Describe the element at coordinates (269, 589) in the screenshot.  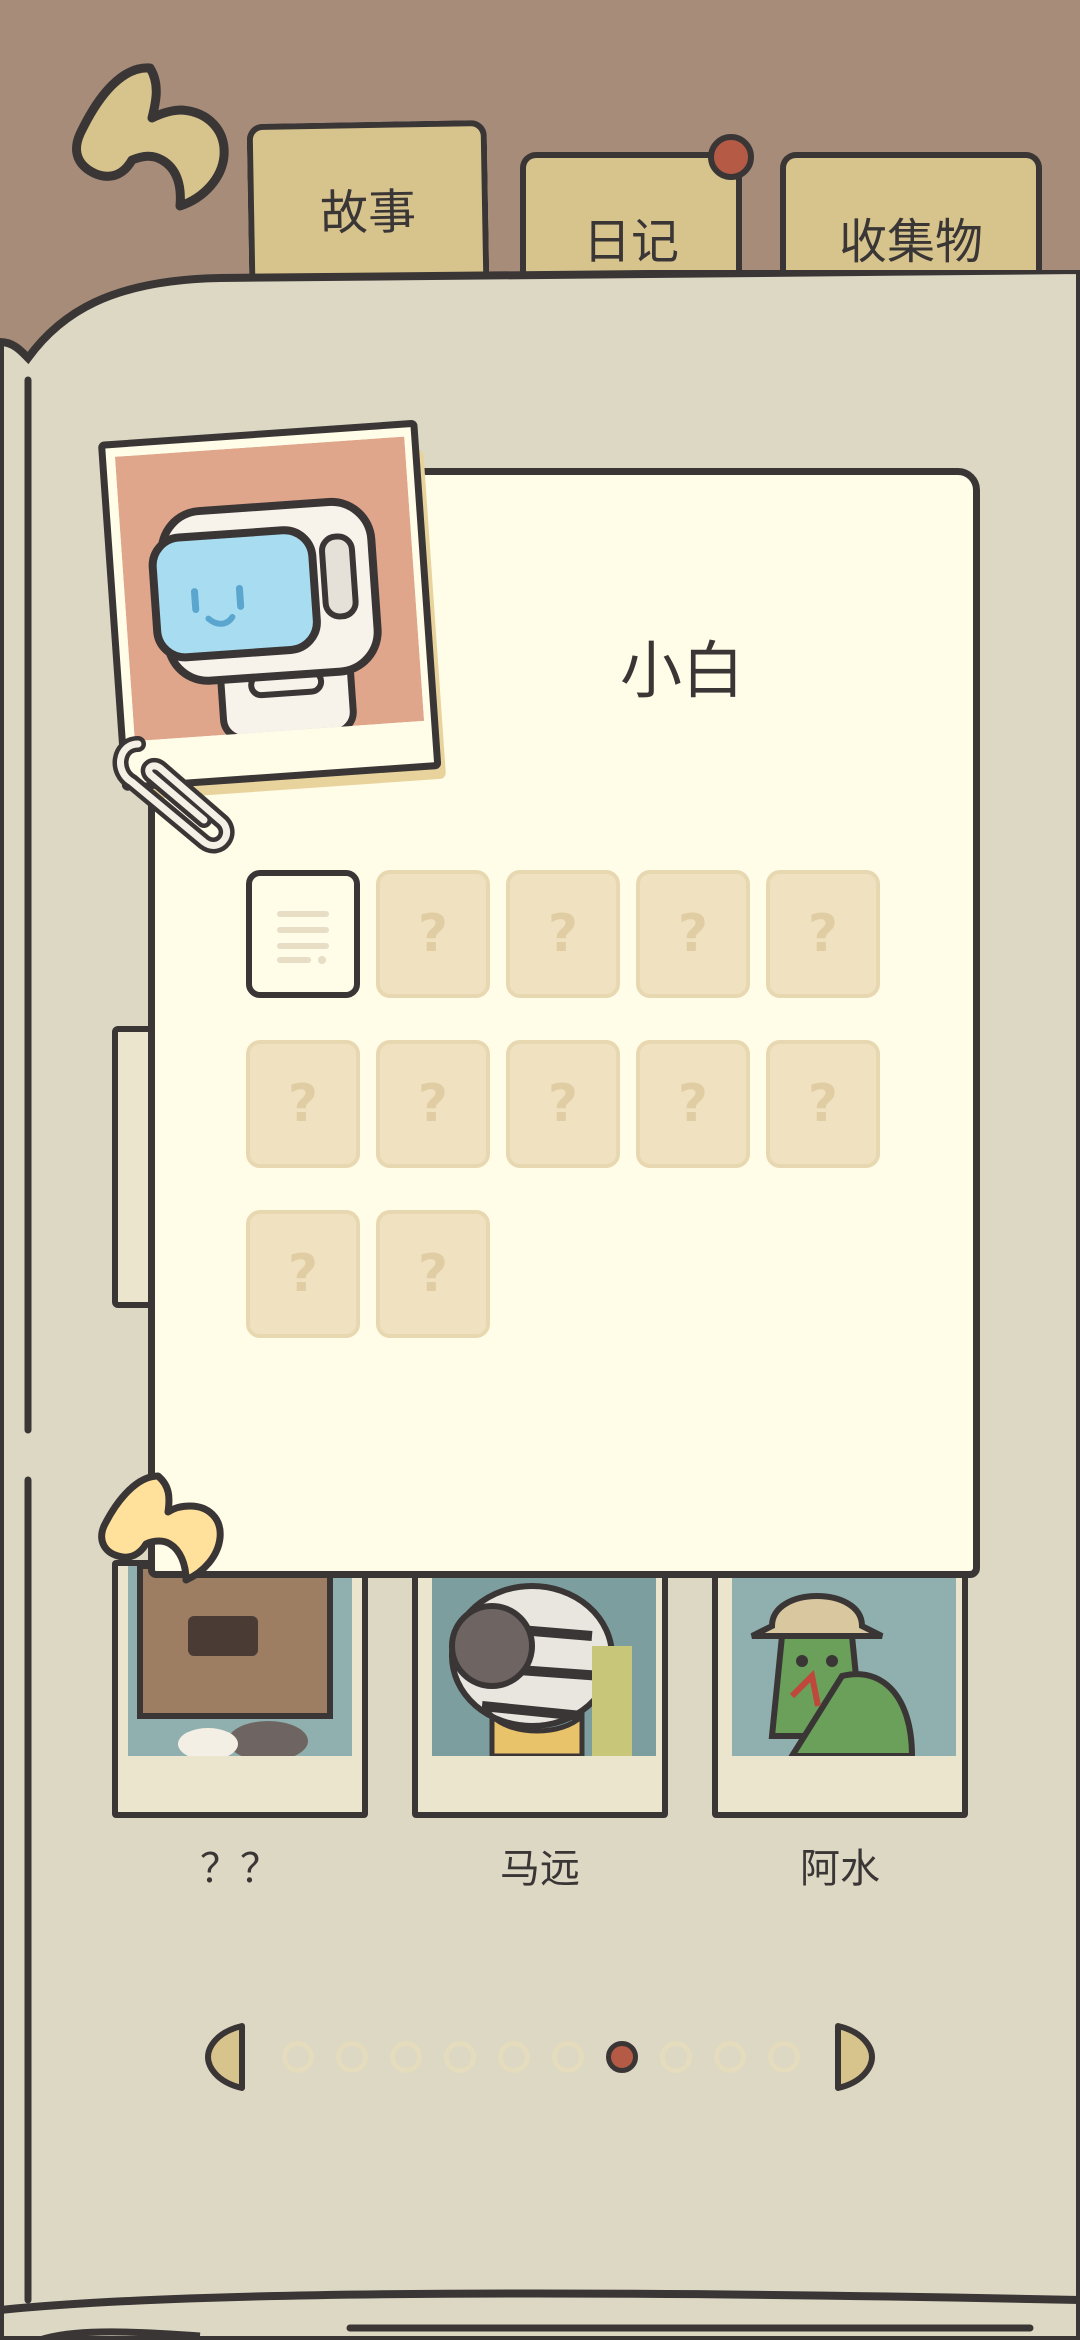
I see `robot-character-image` at that location.